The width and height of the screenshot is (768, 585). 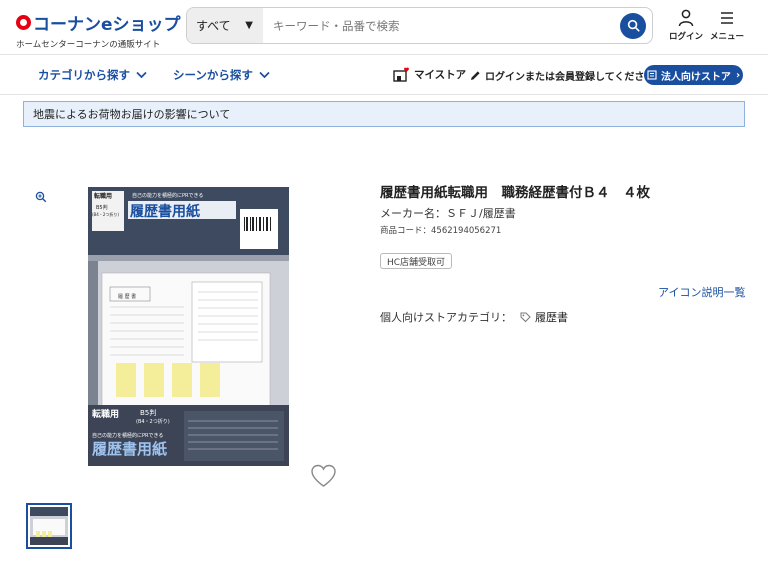 I want to click on mystore-label: マイストア, so click(x=440, y=75).